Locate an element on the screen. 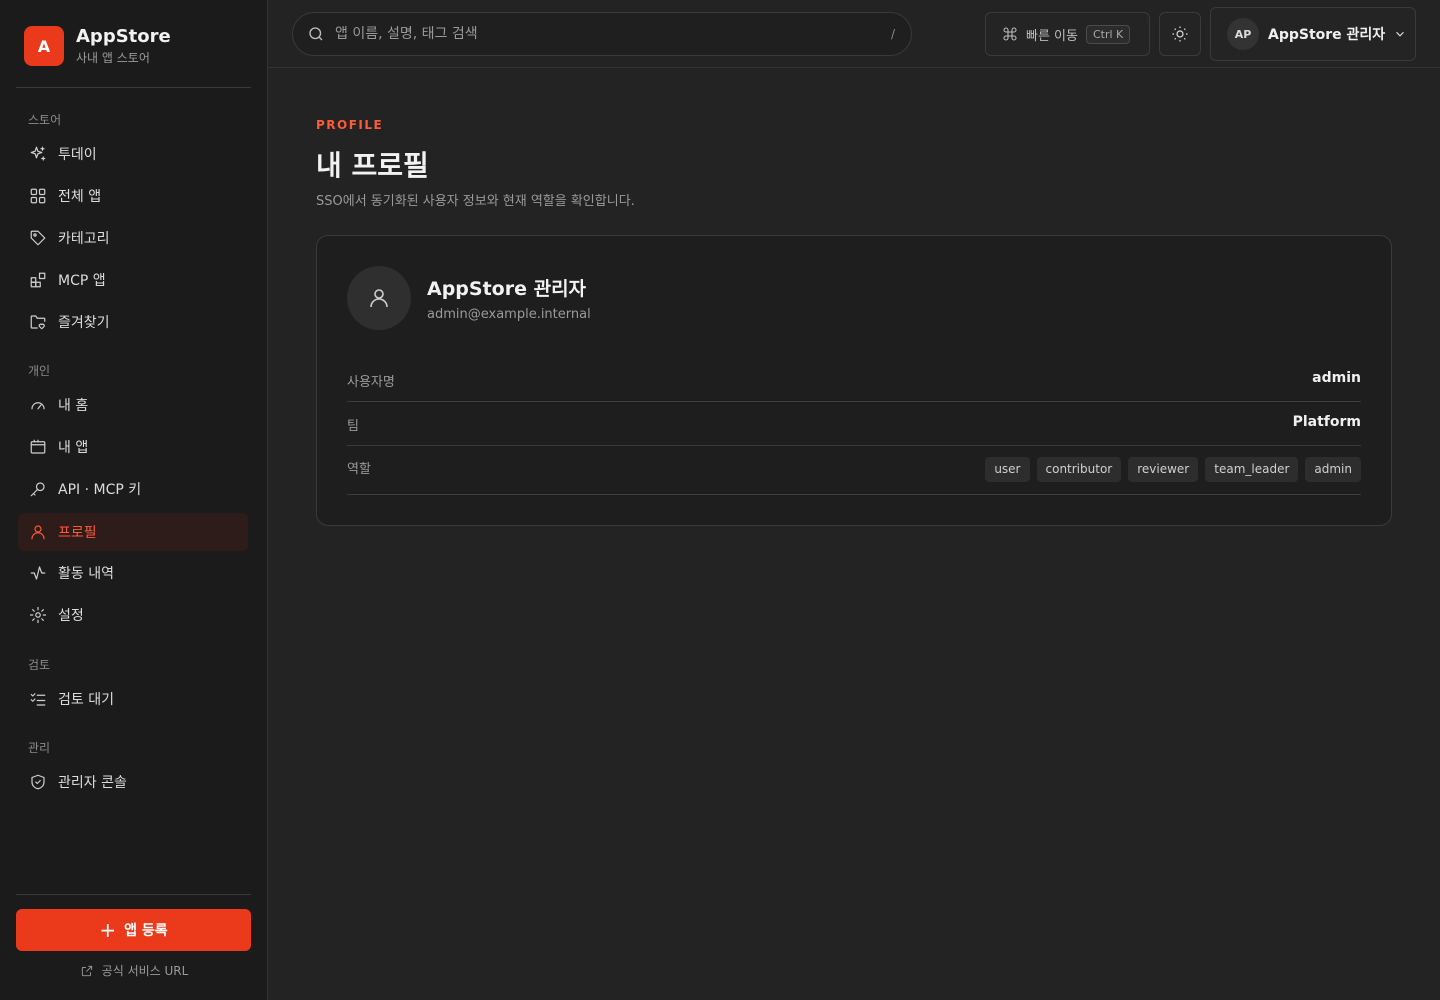  sidebar-item-my-apps: 내 앱 is located at coordinates (133, 447).